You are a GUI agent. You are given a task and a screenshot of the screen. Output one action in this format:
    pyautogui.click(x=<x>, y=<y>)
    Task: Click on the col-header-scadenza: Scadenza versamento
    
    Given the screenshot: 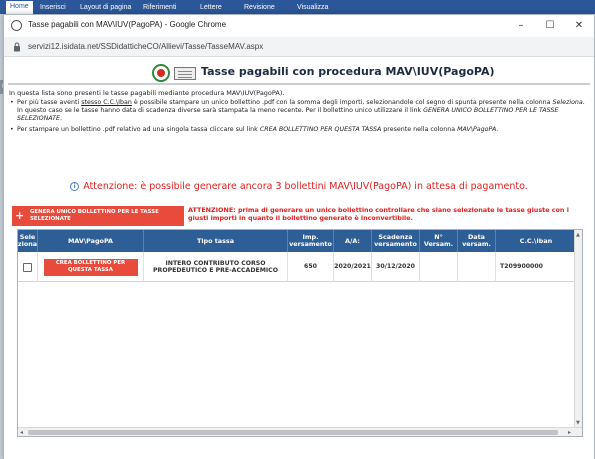 What is the action you would take?
    pyautogui.click(x=396, y=241)
    